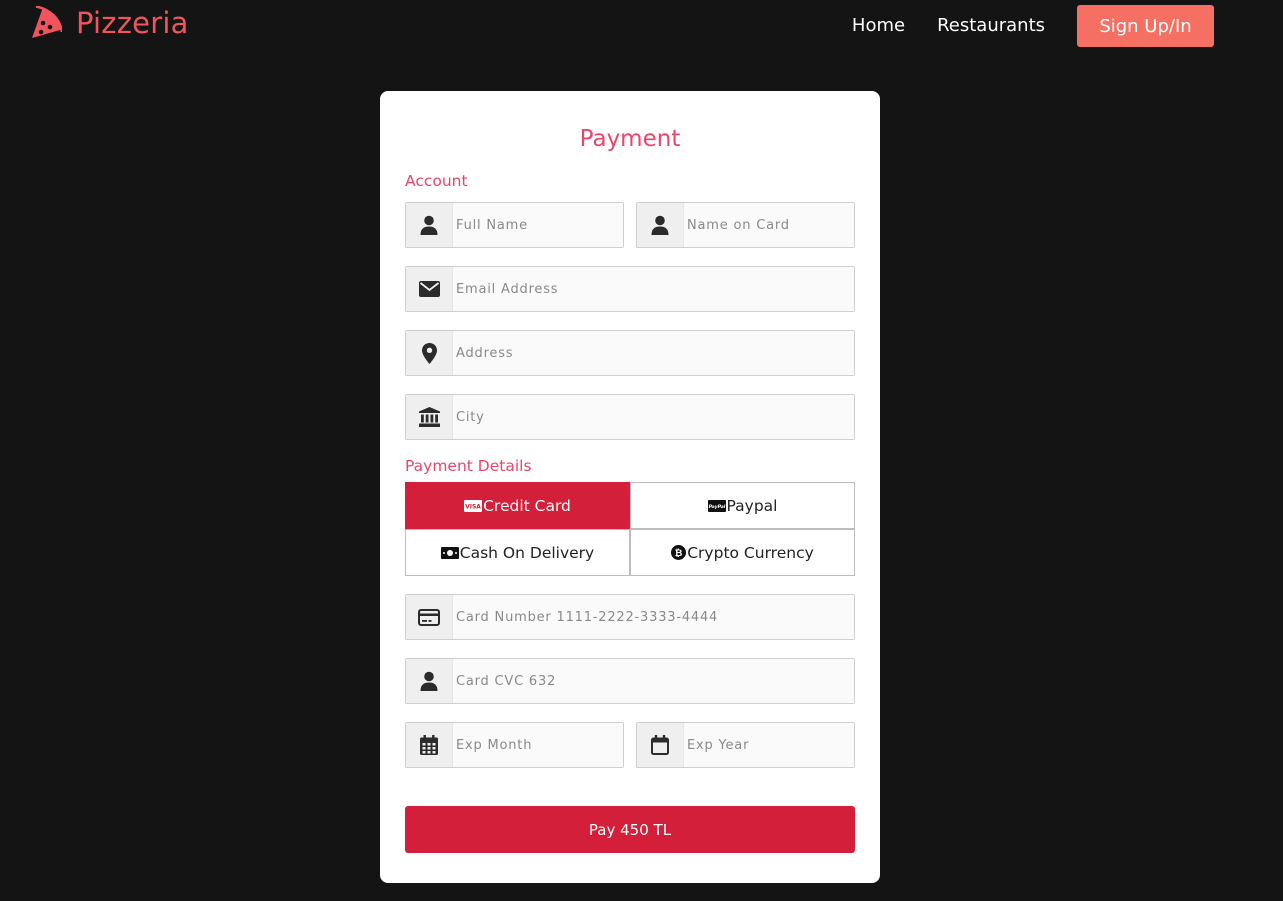 The width and height of the screenshot is (1283, 901). What do you see at coordinates (429, 289) in the screenshot?
I see `envelope-icon` at bounding box center [429, 289].